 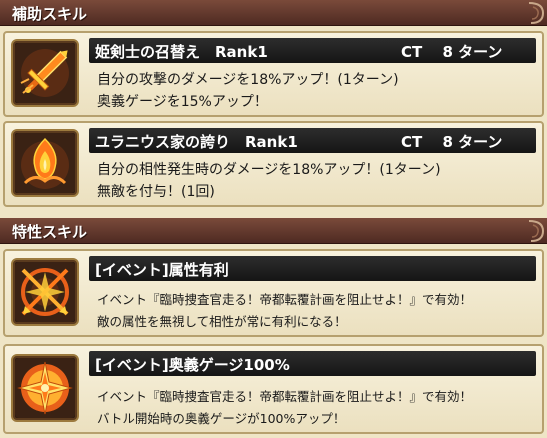 What do you see at coordinates (50, 14) in the screenshot?
I see `section-title: 補助スキル` at bounding box center [50, 14].